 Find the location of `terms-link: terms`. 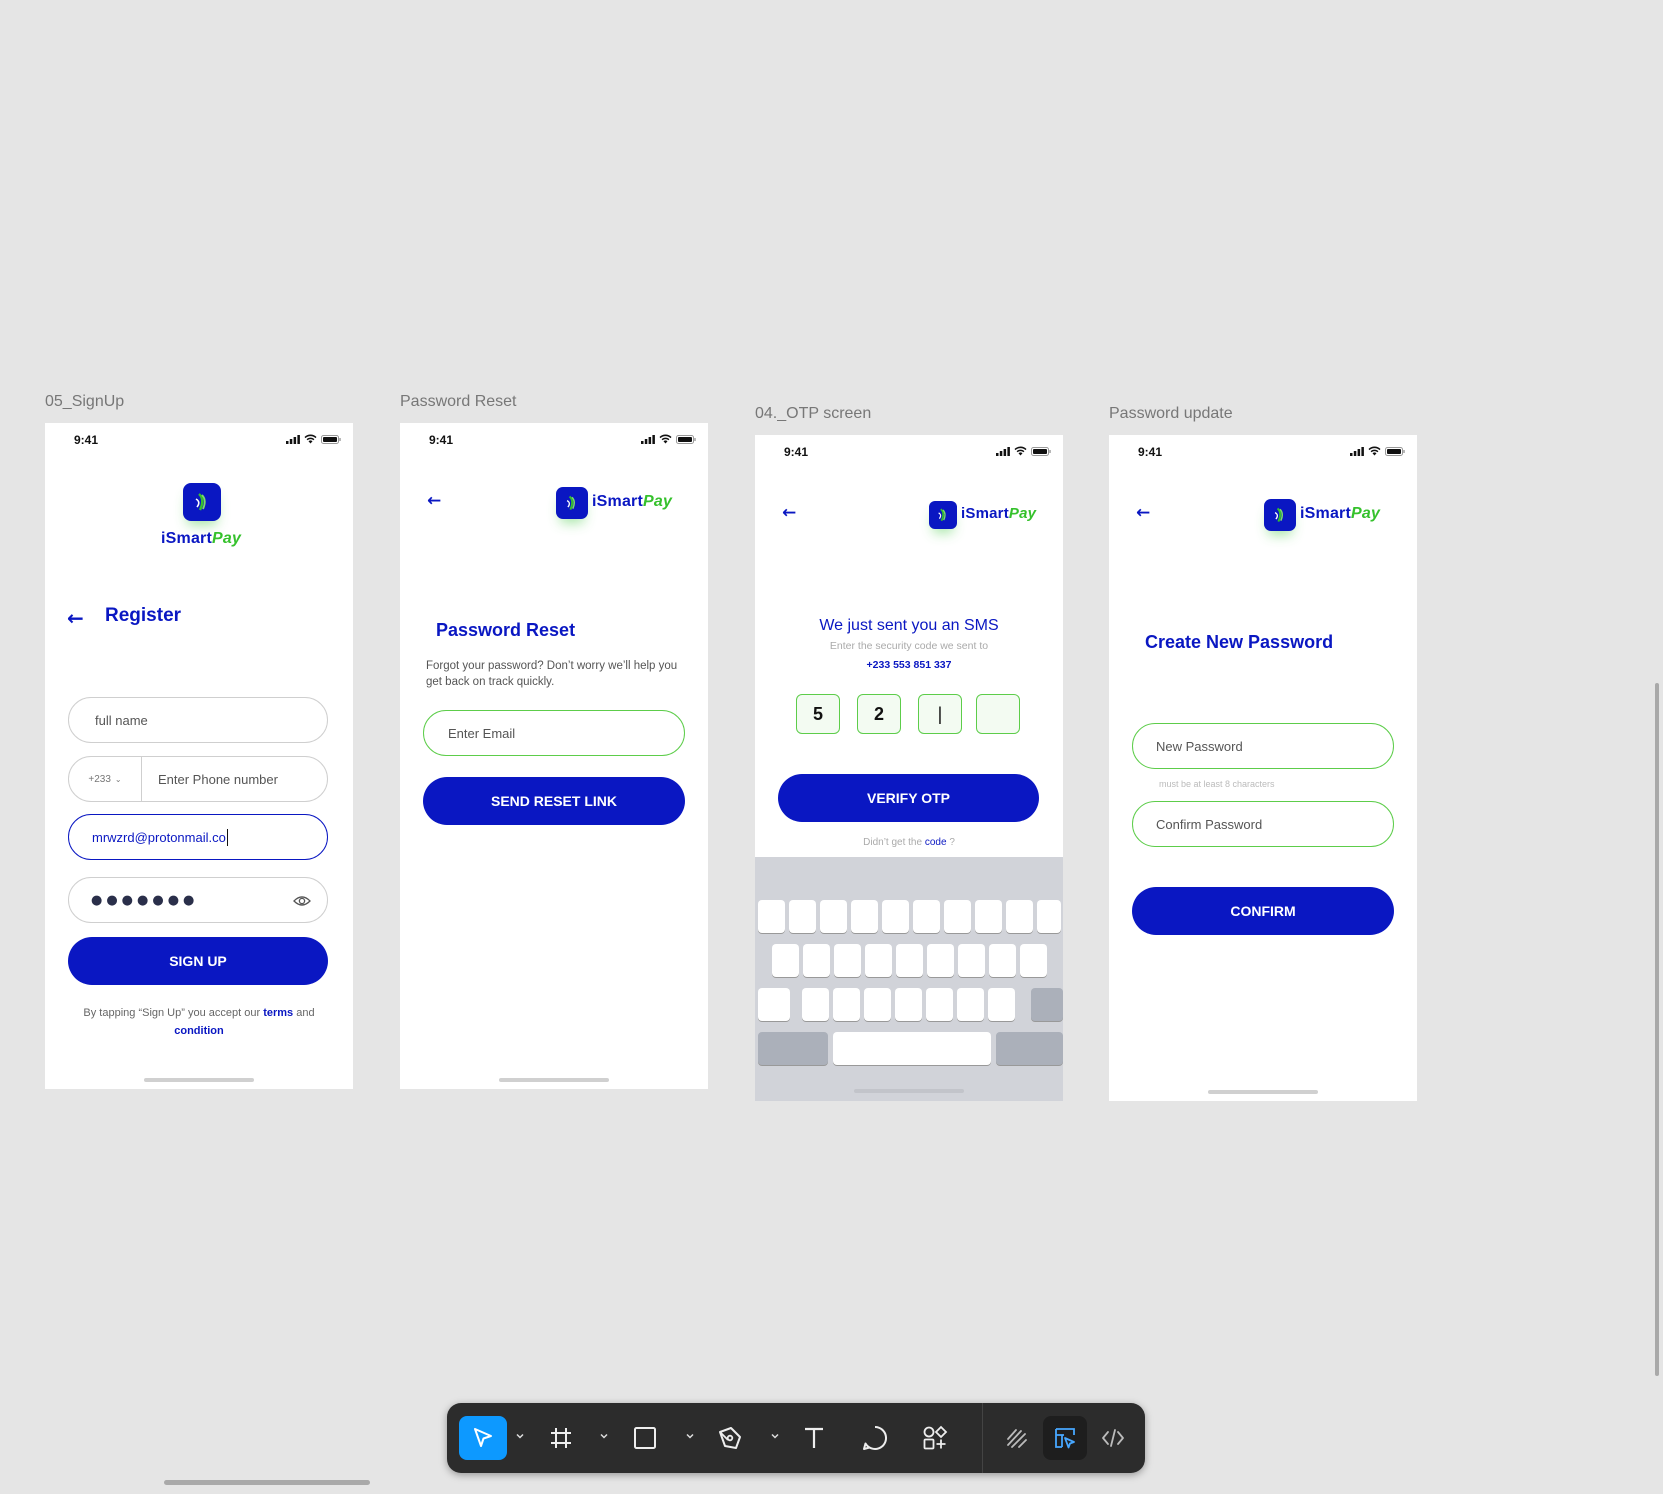

terms-link: terms is located at coordinates (278, 1013).